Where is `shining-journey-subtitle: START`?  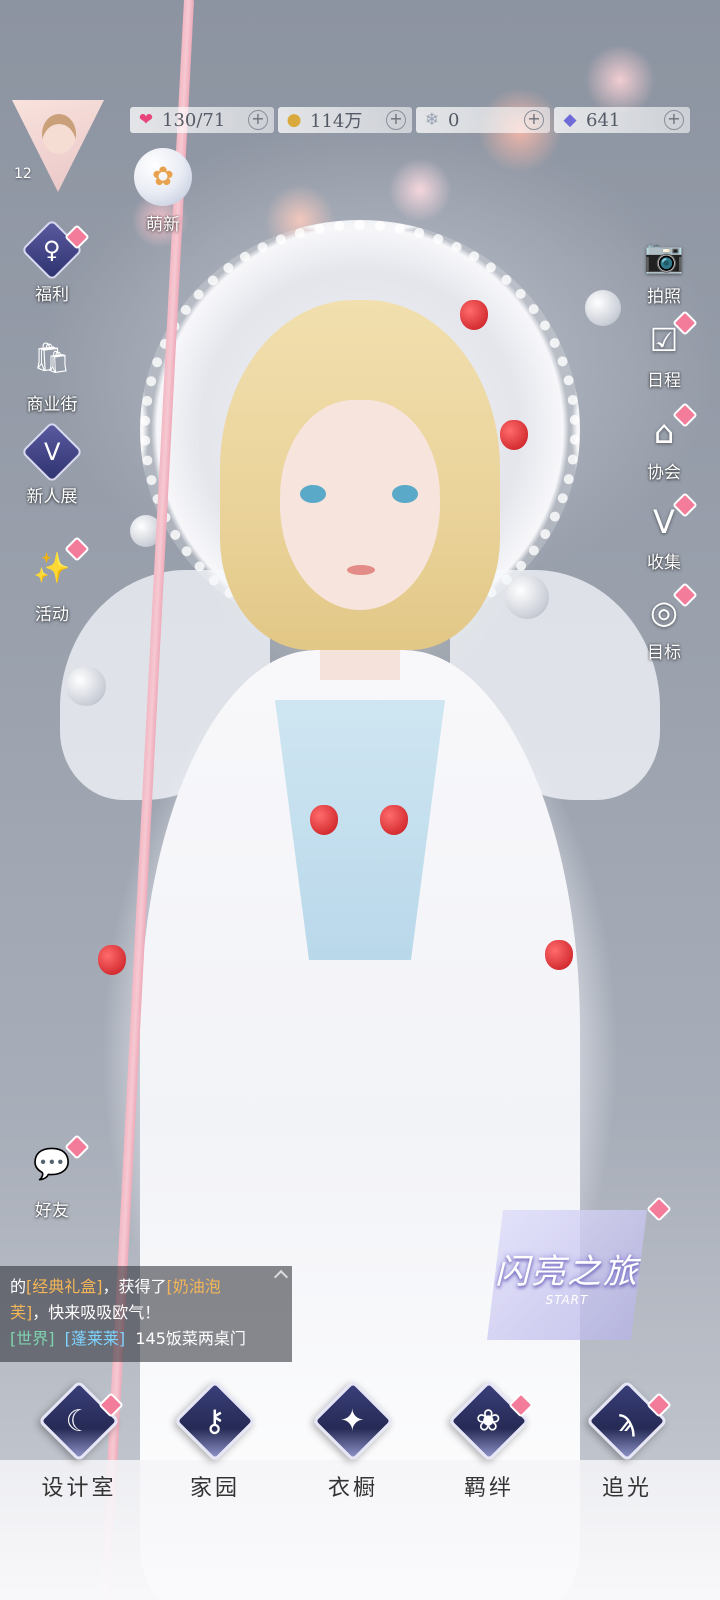 shining-journey-subtitle: START is located at coordinates (567, 1299).